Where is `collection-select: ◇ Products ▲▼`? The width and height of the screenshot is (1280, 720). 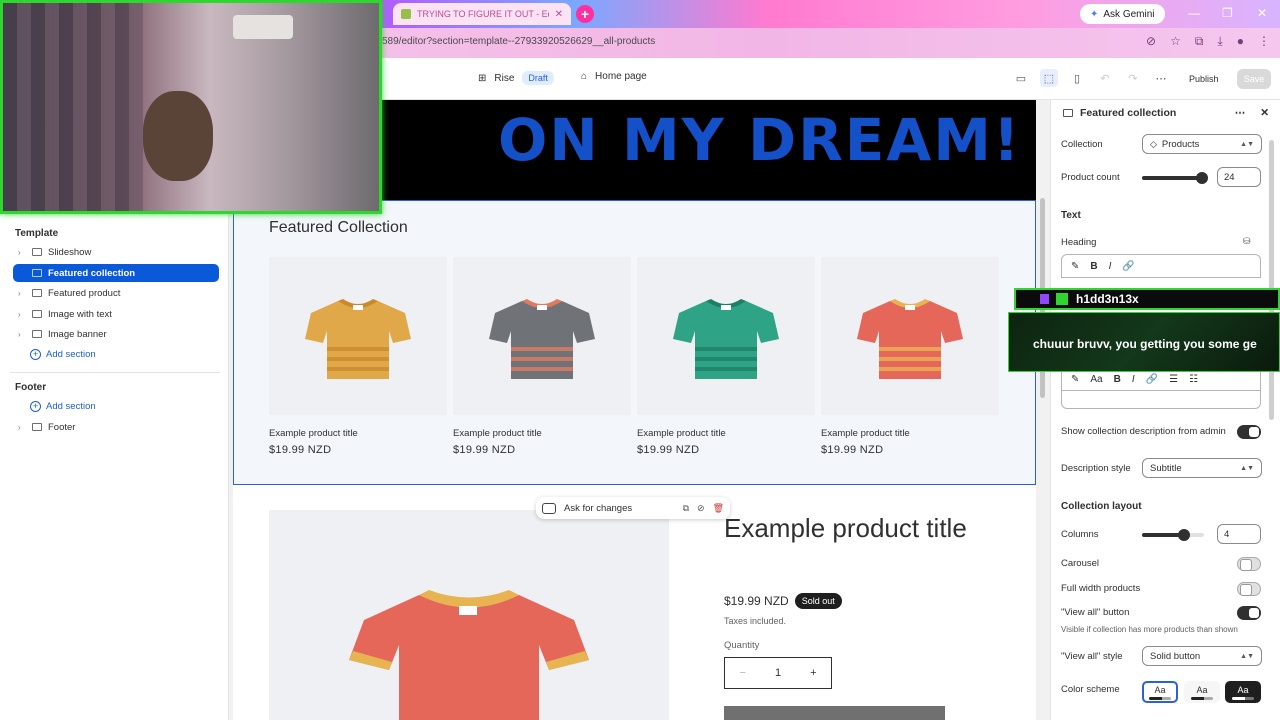 collection-select: ◇ Products ▲▼ is located at coordinates (1202, 144).